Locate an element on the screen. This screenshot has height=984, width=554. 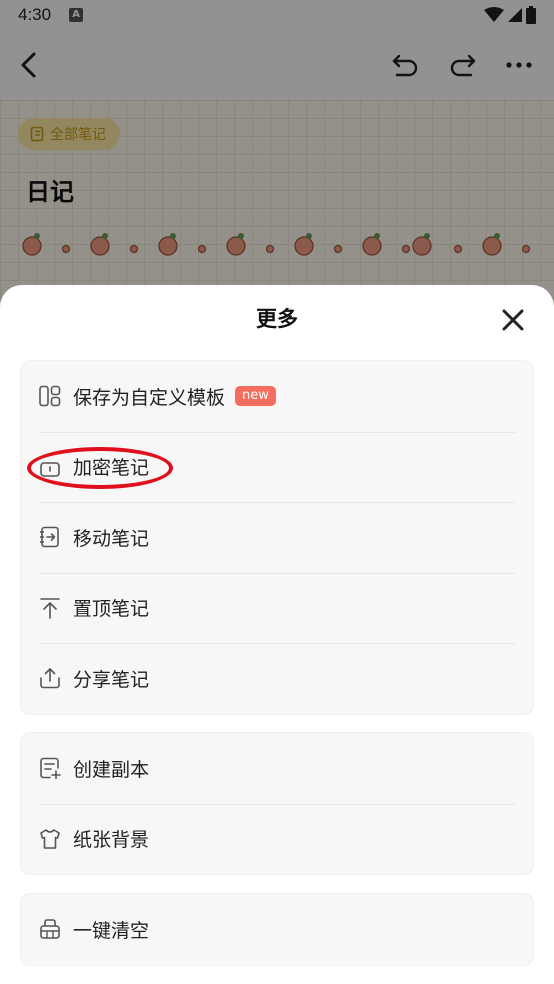
menu-item-label: 置顶笔记 is located at coordinates (111, 609).